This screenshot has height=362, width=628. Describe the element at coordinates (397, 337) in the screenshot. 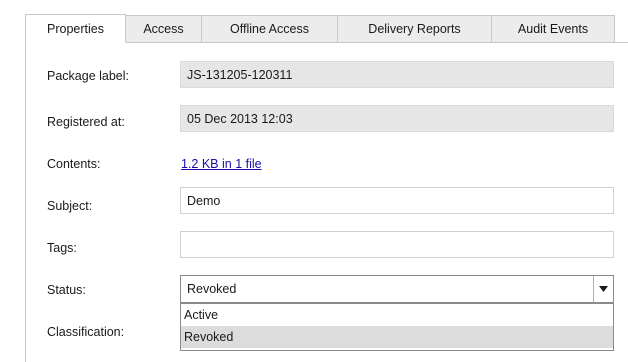

I see `status-option-revoked: Revoked` at that location.